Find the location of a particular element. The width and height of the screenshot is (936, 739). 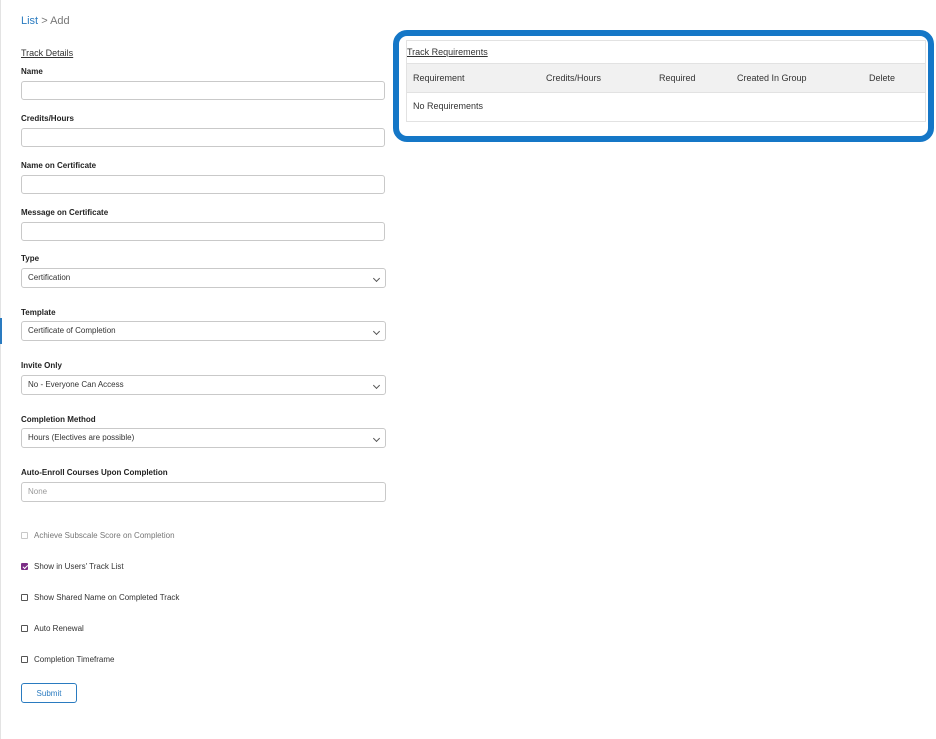

message-on-certificate-label: Message on Certificate is located at coordinates (65, 212).